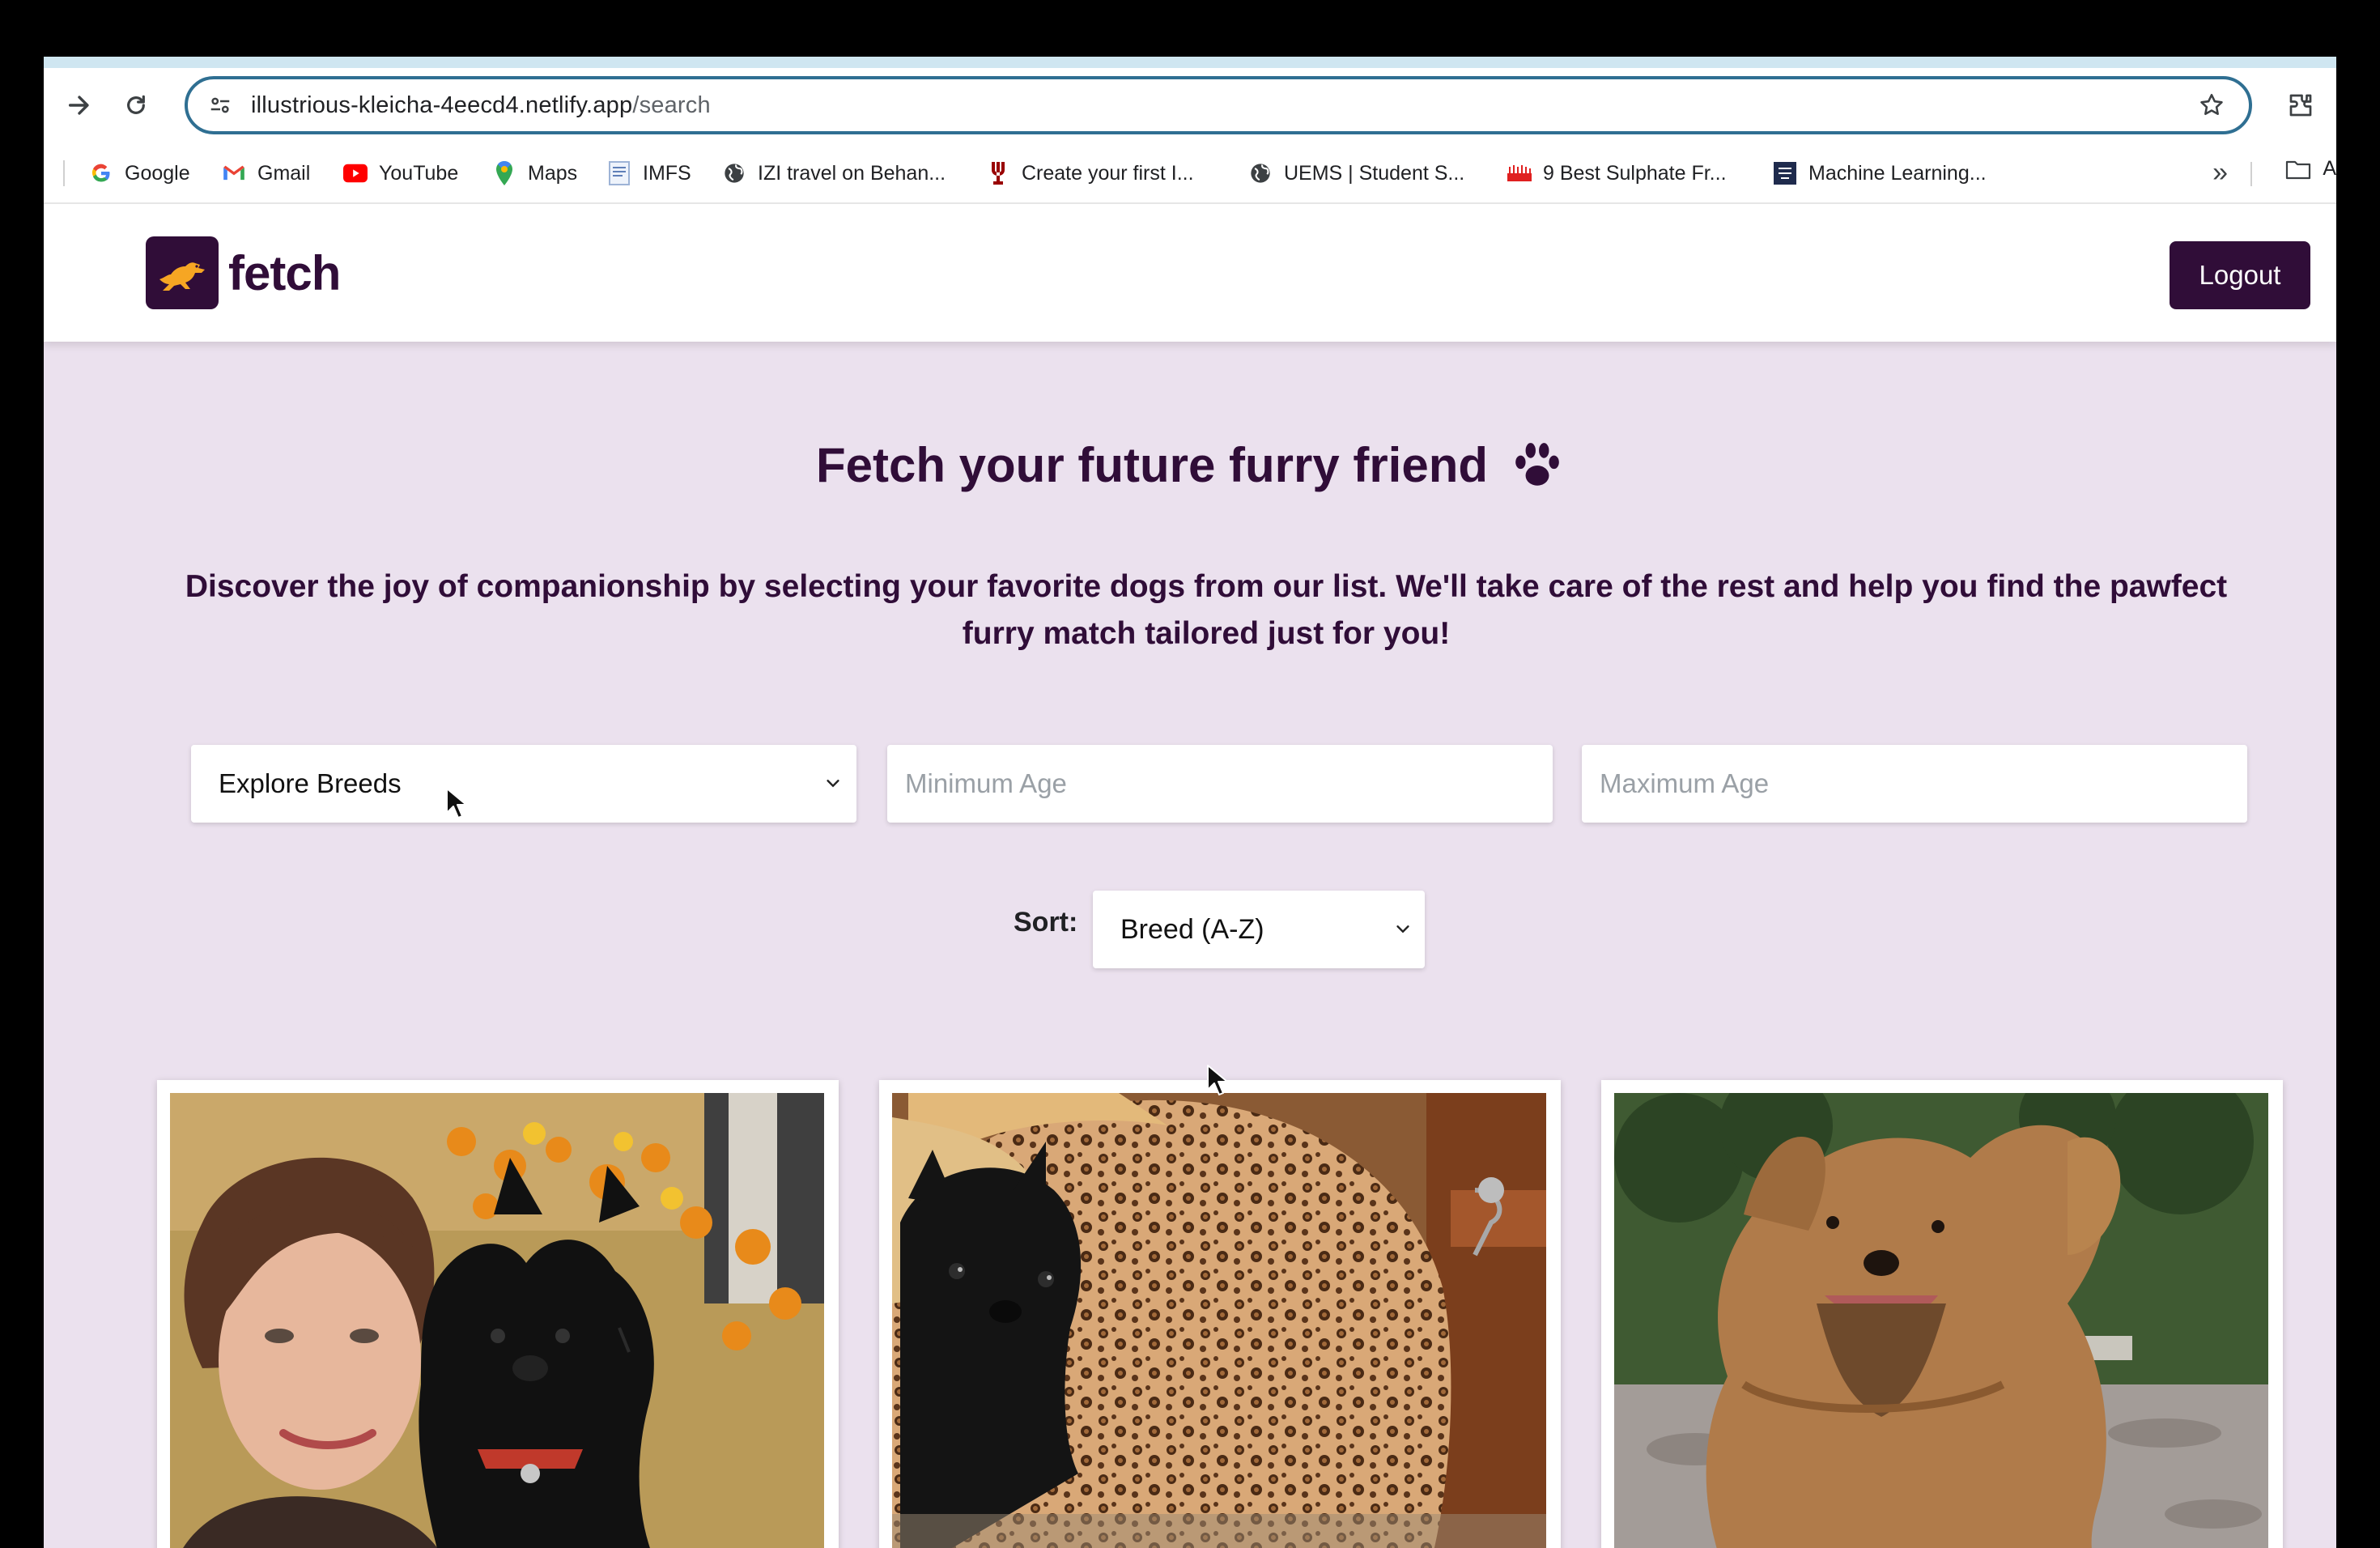 The image size is (2380, 1548). What do you see at coordinates (1220, 784) in the screenshot?
I see `min-age-input: Minimum Age` at bounding box center [1220, 784].